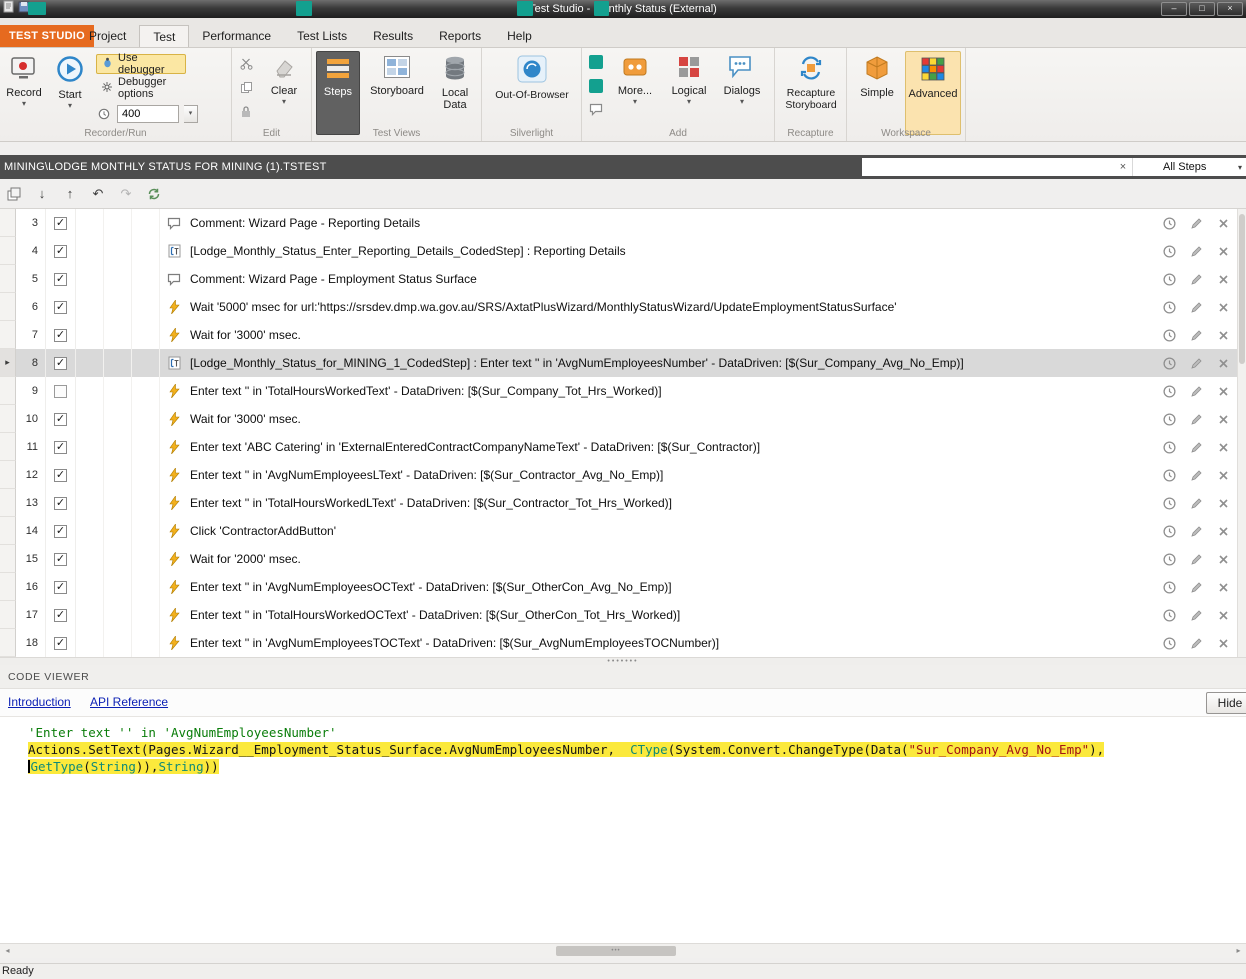 The width and height of the screenshot is (1246, 979). What do you see at coordinates (877, 89) in the screenshot?
I see `simple-workspace-button: Simple` at bounding box center [877, 89].